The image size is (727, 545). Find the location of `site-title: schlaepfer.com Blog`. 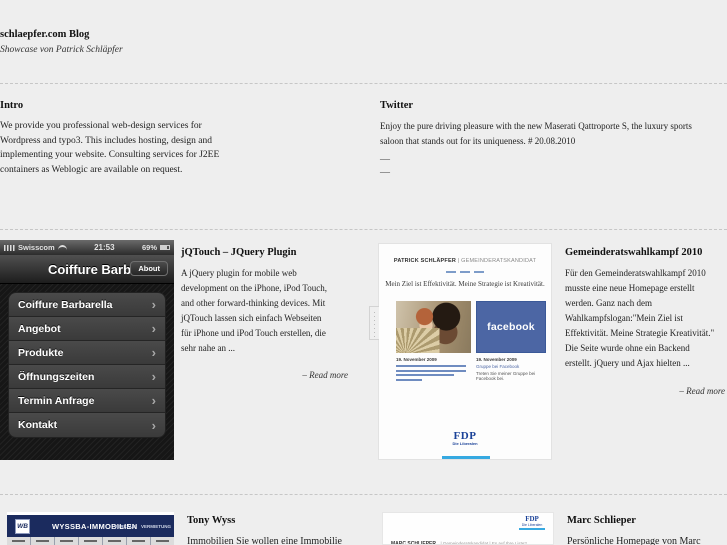

site-title: schlaepfer.com Blog is located at coordinates (44, 34).